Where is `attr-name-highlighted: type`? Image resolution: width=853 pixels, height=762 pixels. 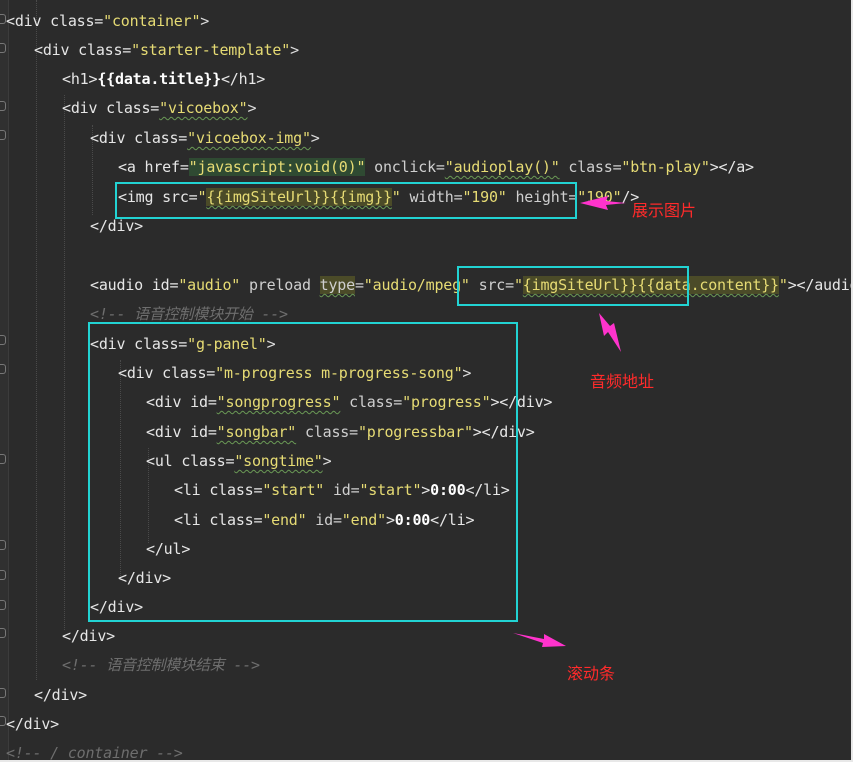
attr-name-highlighted: type is located at coordinates (337, 285).